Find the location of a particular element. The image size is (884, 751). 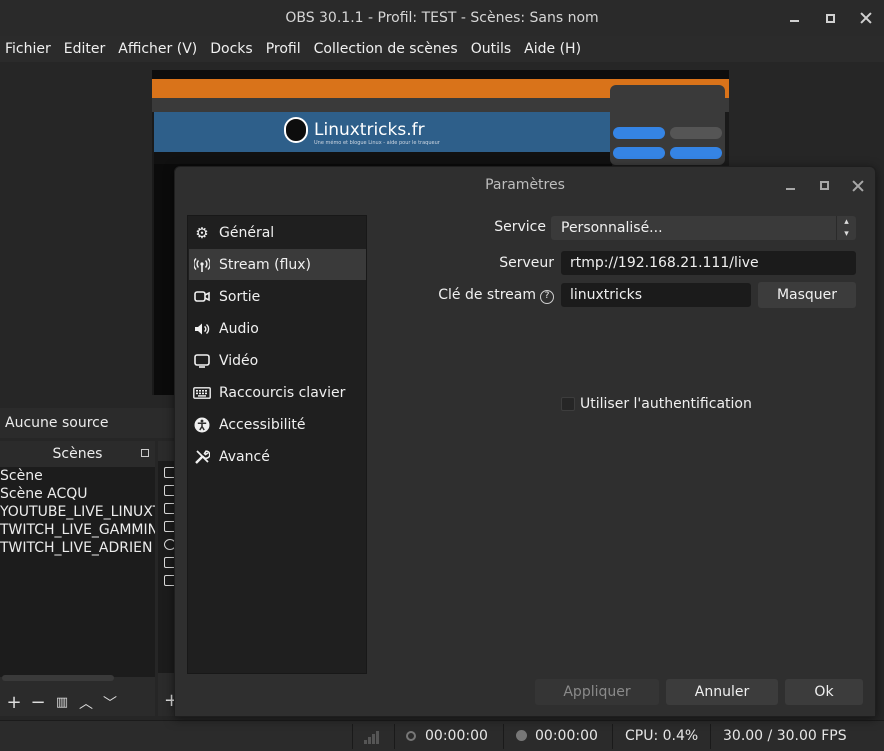

ok-button: Ok is located at coordinates (824, 692).